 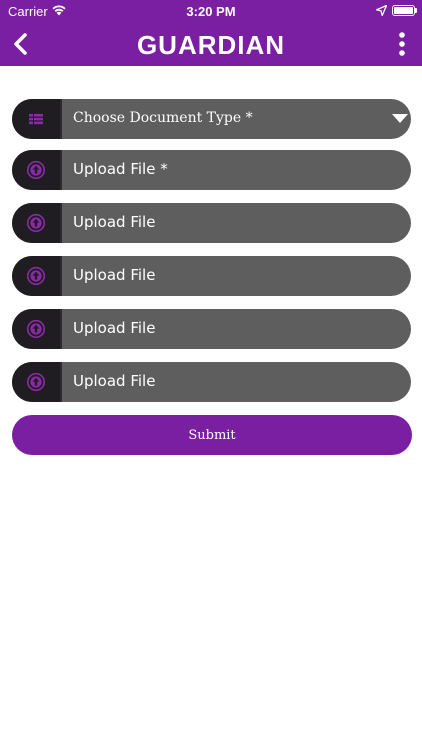 What do you see at coordinates (402, 44) in the screenshot?
I see `more-vertical-icon` at bounding box center [402, 44].